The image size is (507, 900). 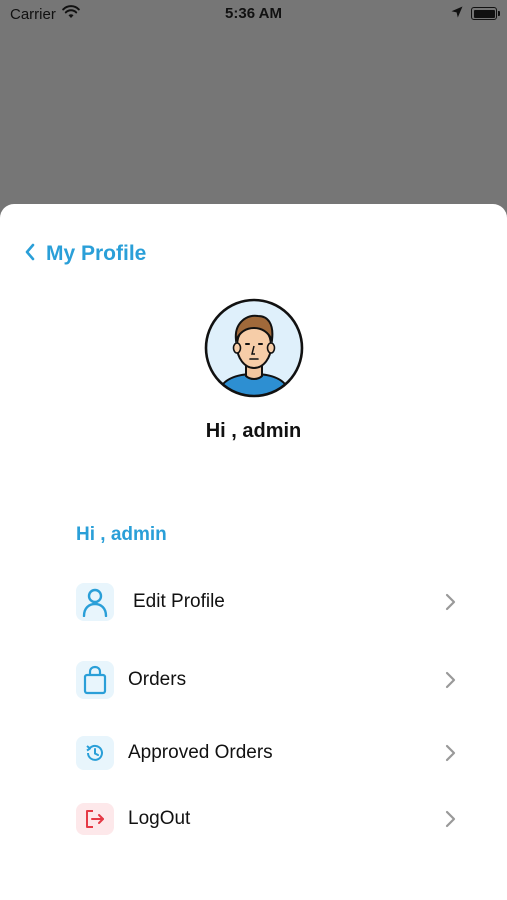 What do you see at coordinates (159, 818) in the screenshot?
I see `menu-item-label: LogOut` at bounding box center [159, 818].